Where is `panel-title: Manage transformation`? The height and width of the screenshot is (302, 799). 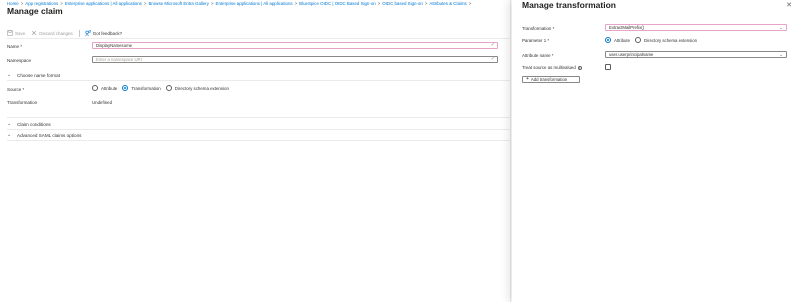
panel-title: Manage transformation is located at coordinates (569, 5).